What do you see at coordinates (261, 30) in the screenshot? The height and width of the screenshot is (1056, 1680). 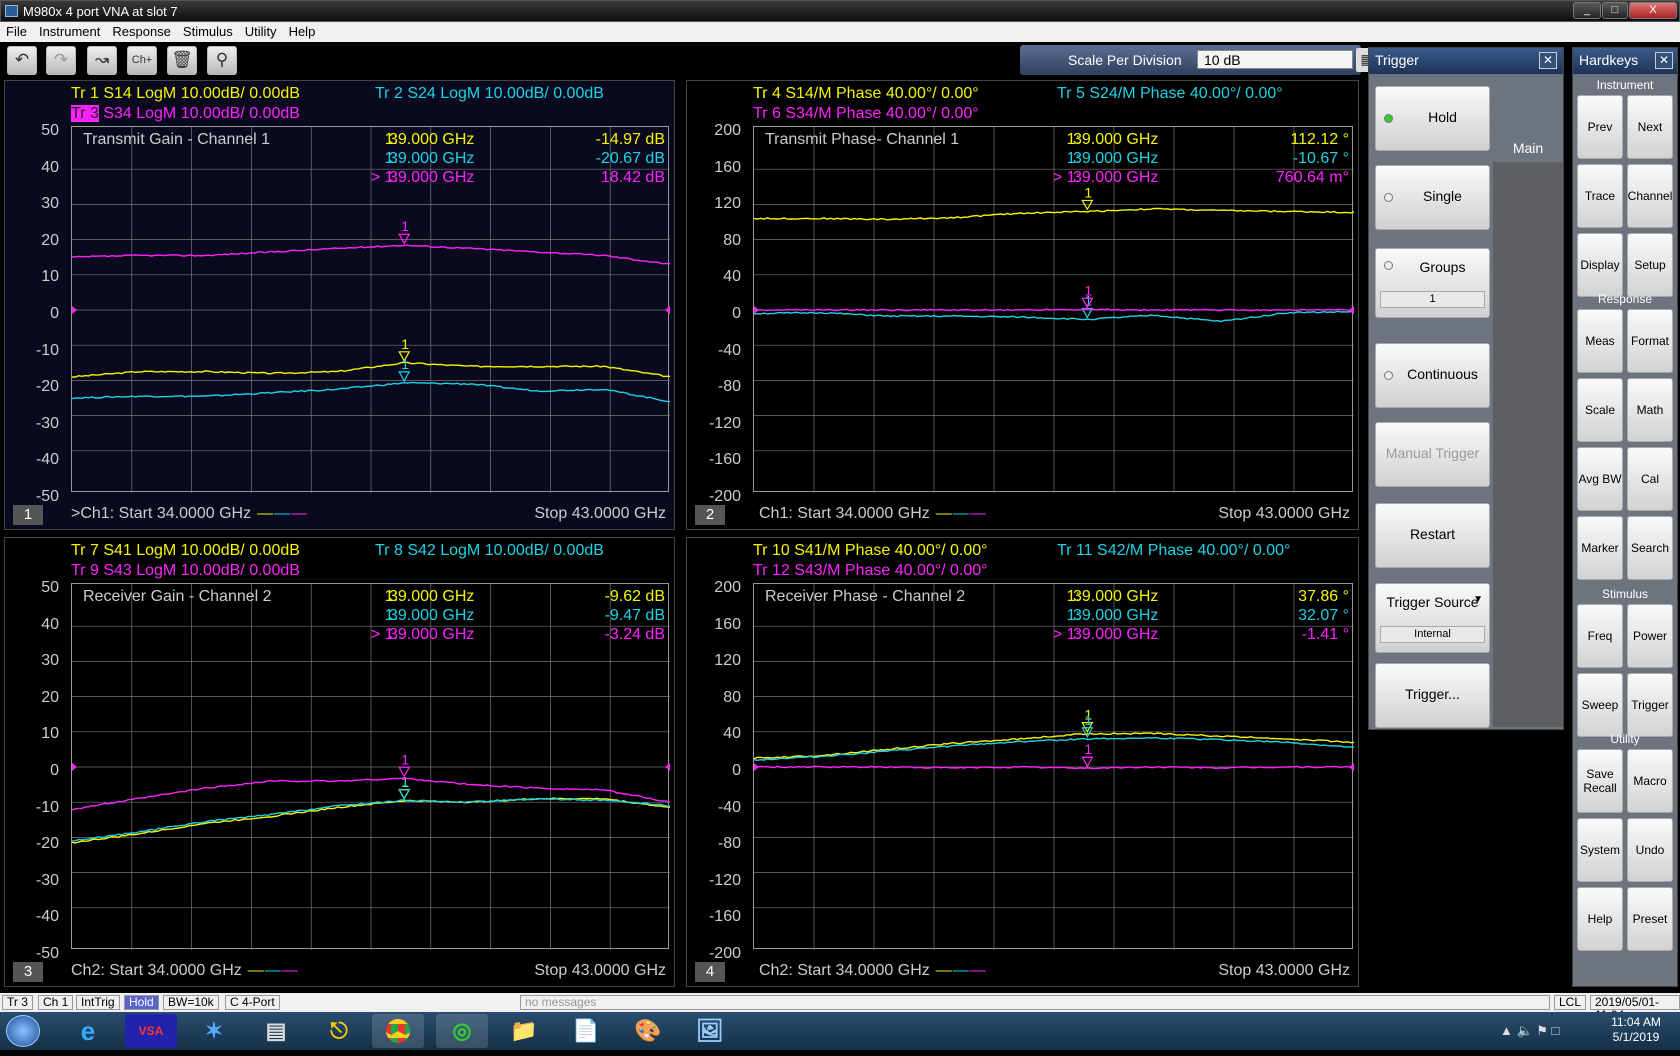 I see `menu-utility: Utility` at bounding box center [261, 30].